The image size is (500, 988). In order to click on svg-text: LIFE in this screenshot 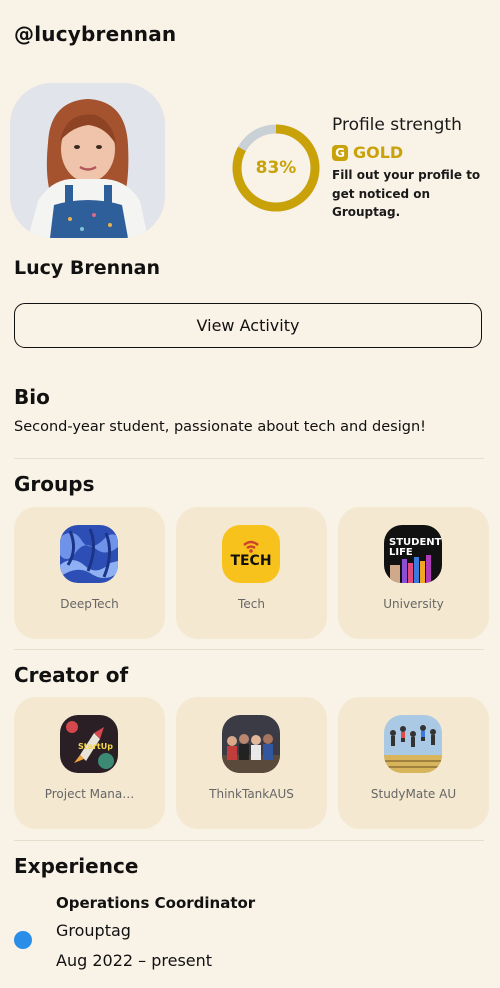, I will do `click(401, 552)`.